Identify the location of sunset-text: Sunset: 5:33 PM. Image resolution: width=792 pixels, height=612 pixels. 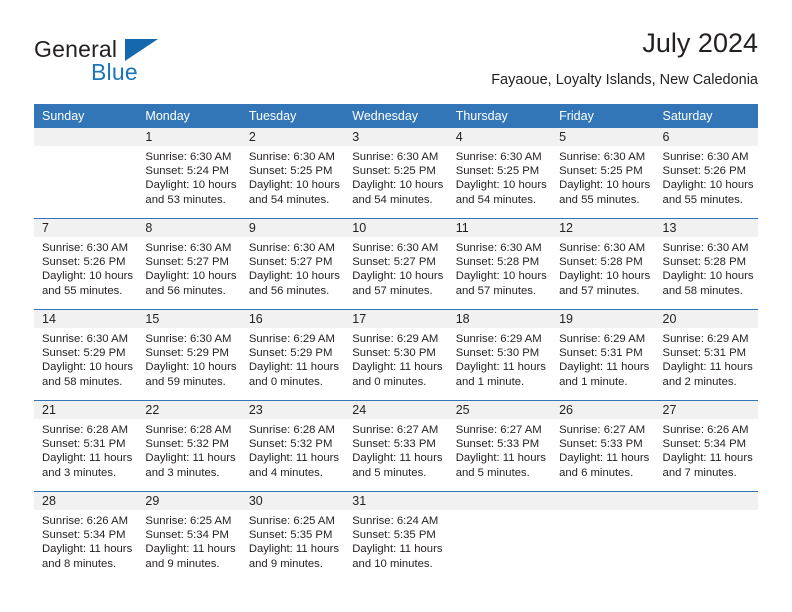
(601, 444).